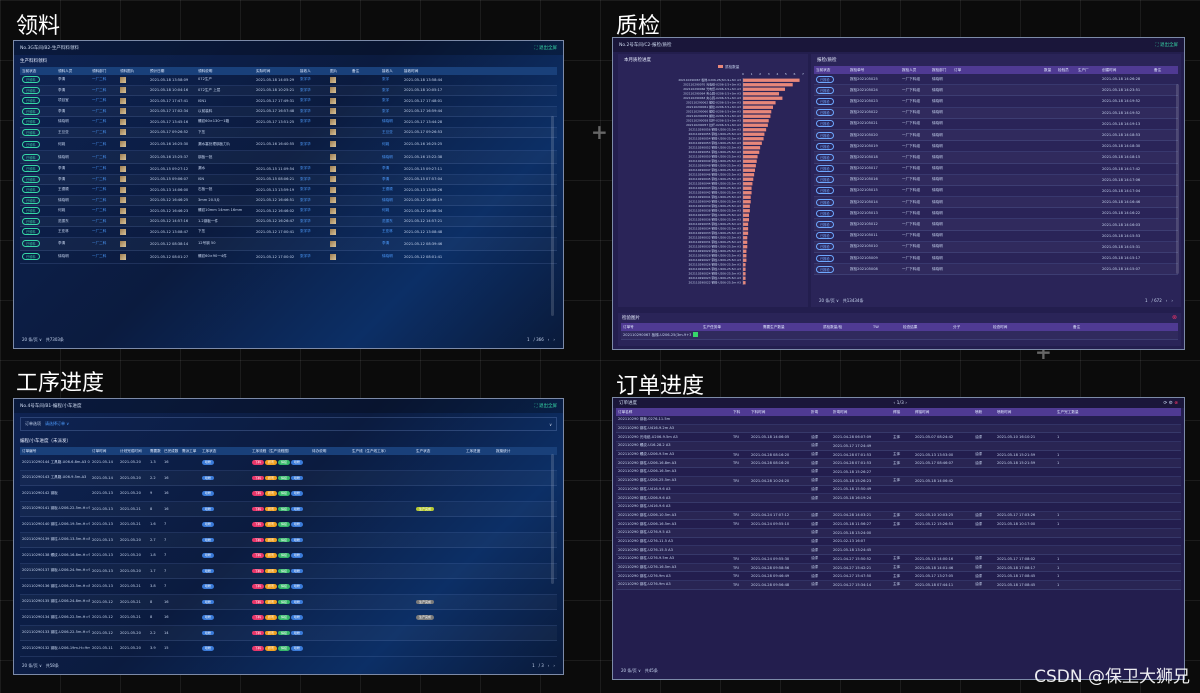 The image size is (1200, 693). Describe the element at coordinates (661, 327) in the screenshot. I see `detail-column-header: 订单号` at that location.